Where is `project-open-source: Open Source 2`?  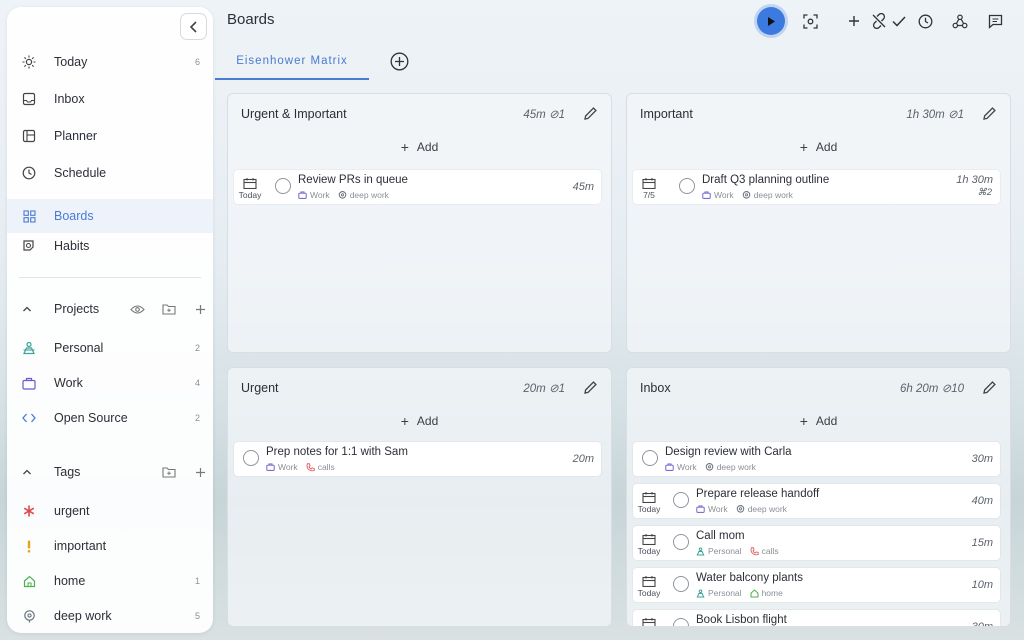 project-open-source: Open Source 2 is located at coordinates (110, 418).